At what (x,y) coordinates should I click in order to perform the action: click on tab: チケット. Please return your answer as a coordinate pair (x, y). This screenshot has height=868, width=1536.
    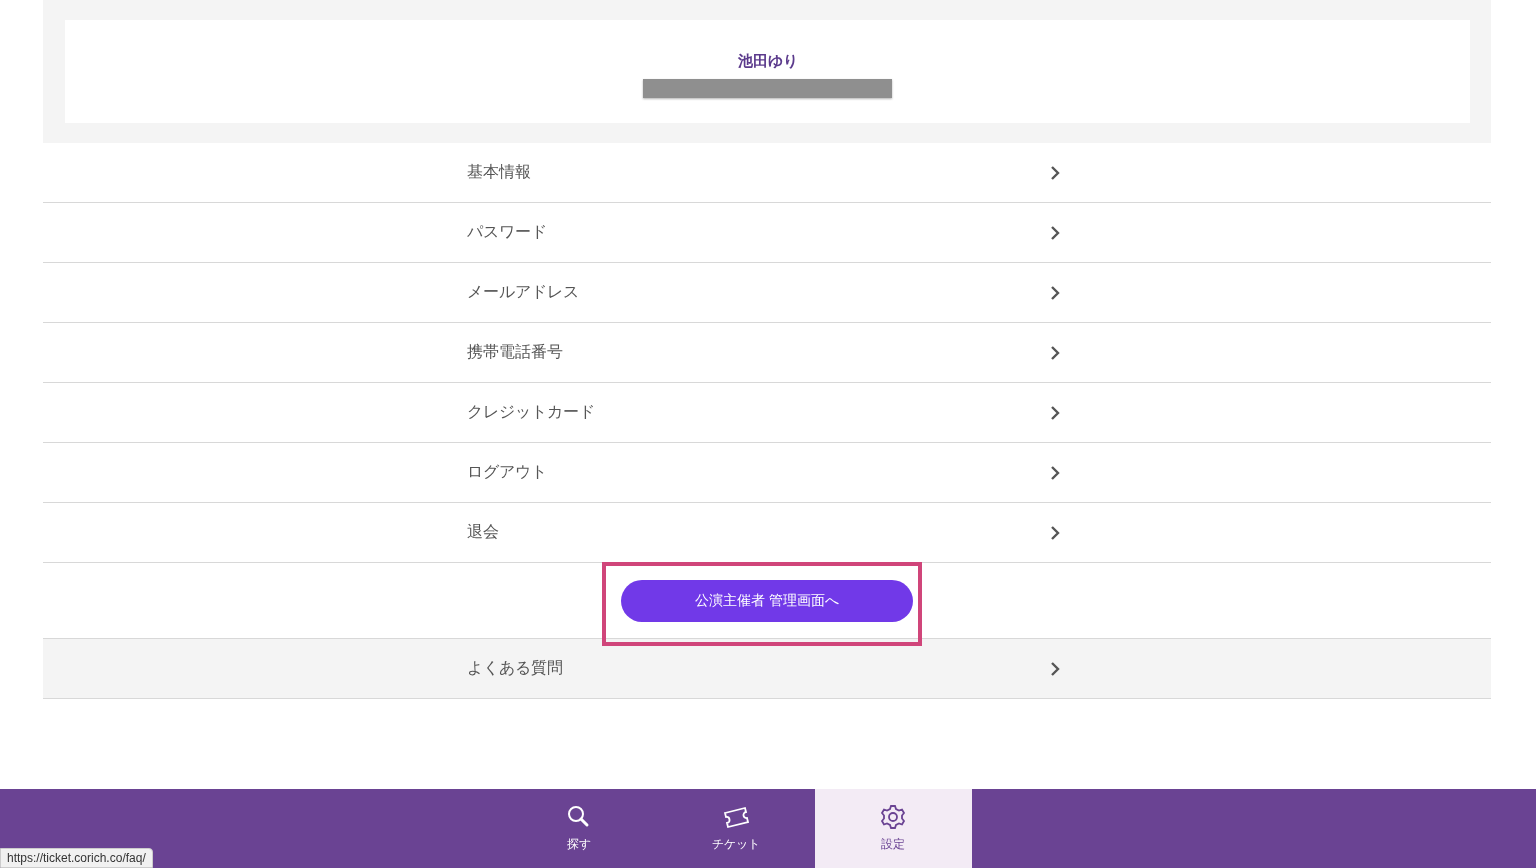
    Looking at the image, I should click on (736, 828).